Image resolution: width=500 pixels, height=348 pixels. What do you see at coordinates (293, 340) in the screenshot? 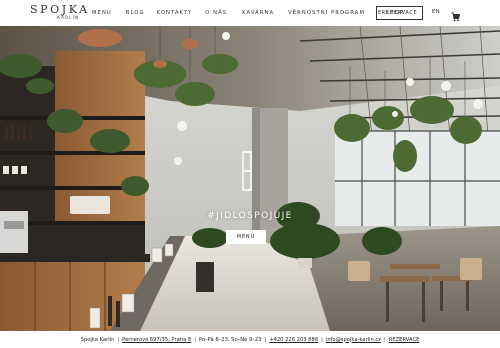
I see `footer-phone-link: +420 226 203 888` at bounding box center [293, 340].